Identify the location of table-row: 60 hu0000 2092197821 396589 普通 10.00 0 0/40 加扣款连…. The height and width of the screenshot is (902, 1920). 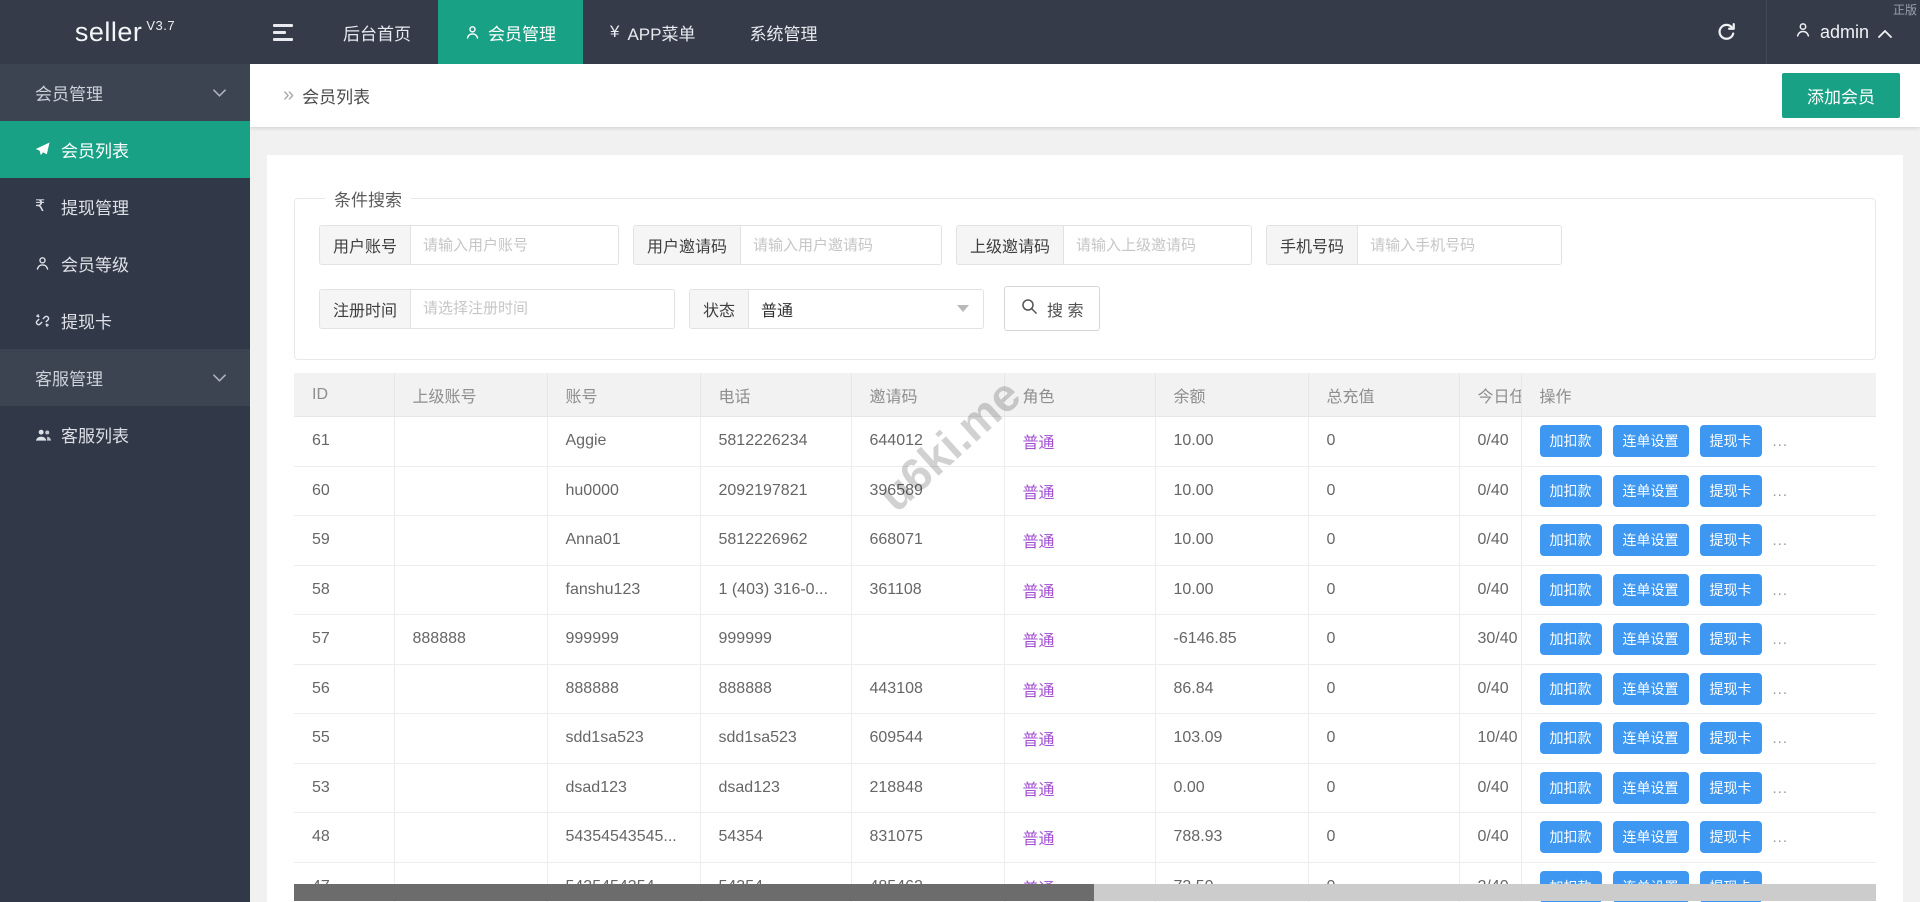
(1085, 491).